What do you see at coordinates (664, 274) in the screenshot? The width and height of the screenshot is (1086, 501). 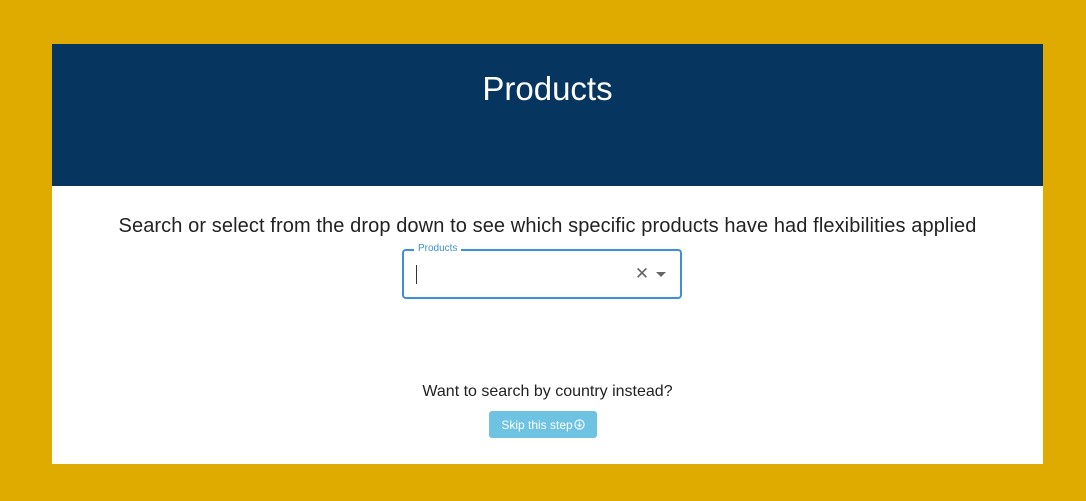 I see `arrow-drop-down-icon` at bounding box center [664, 274].